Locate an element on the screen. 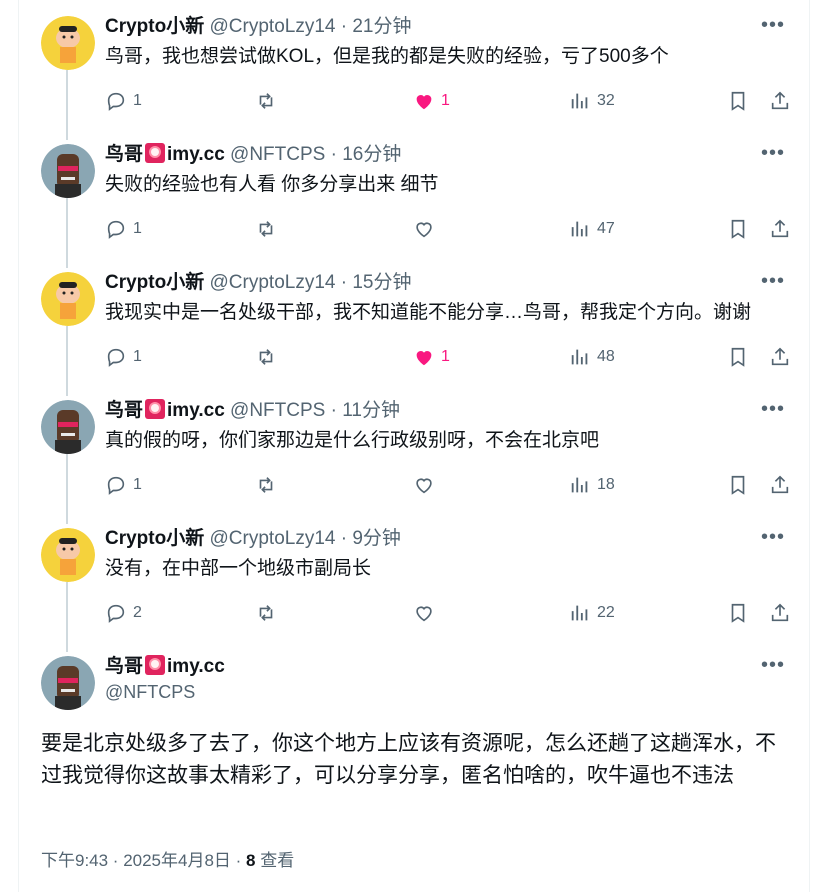 The width and height of the screenshot is (831, 892). views-button: 48 is located at coordinates (592, 357).